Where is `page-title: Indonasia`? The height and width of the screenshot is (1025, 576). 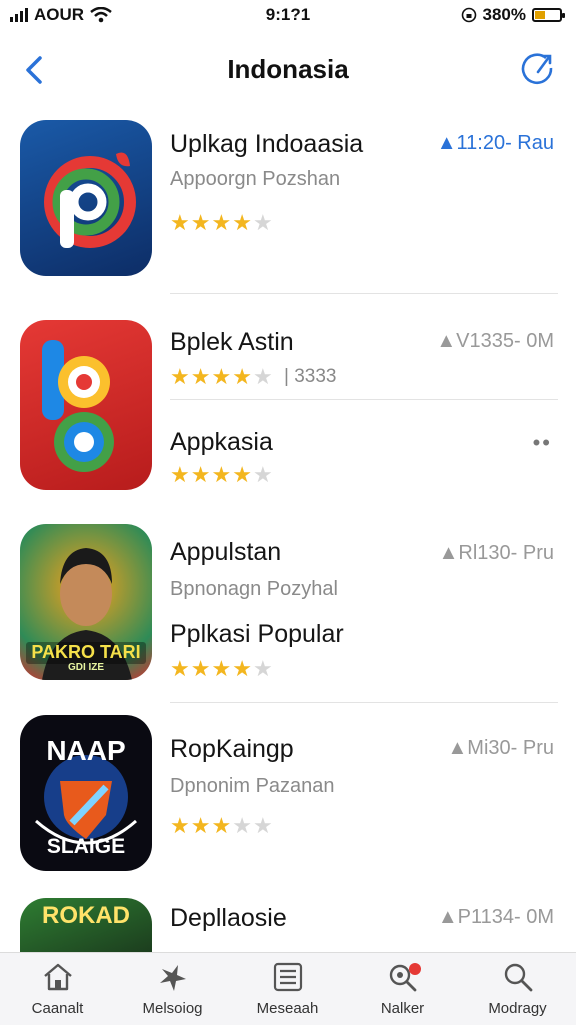 page-title: Indonasia is located at coordinates (288, 69).